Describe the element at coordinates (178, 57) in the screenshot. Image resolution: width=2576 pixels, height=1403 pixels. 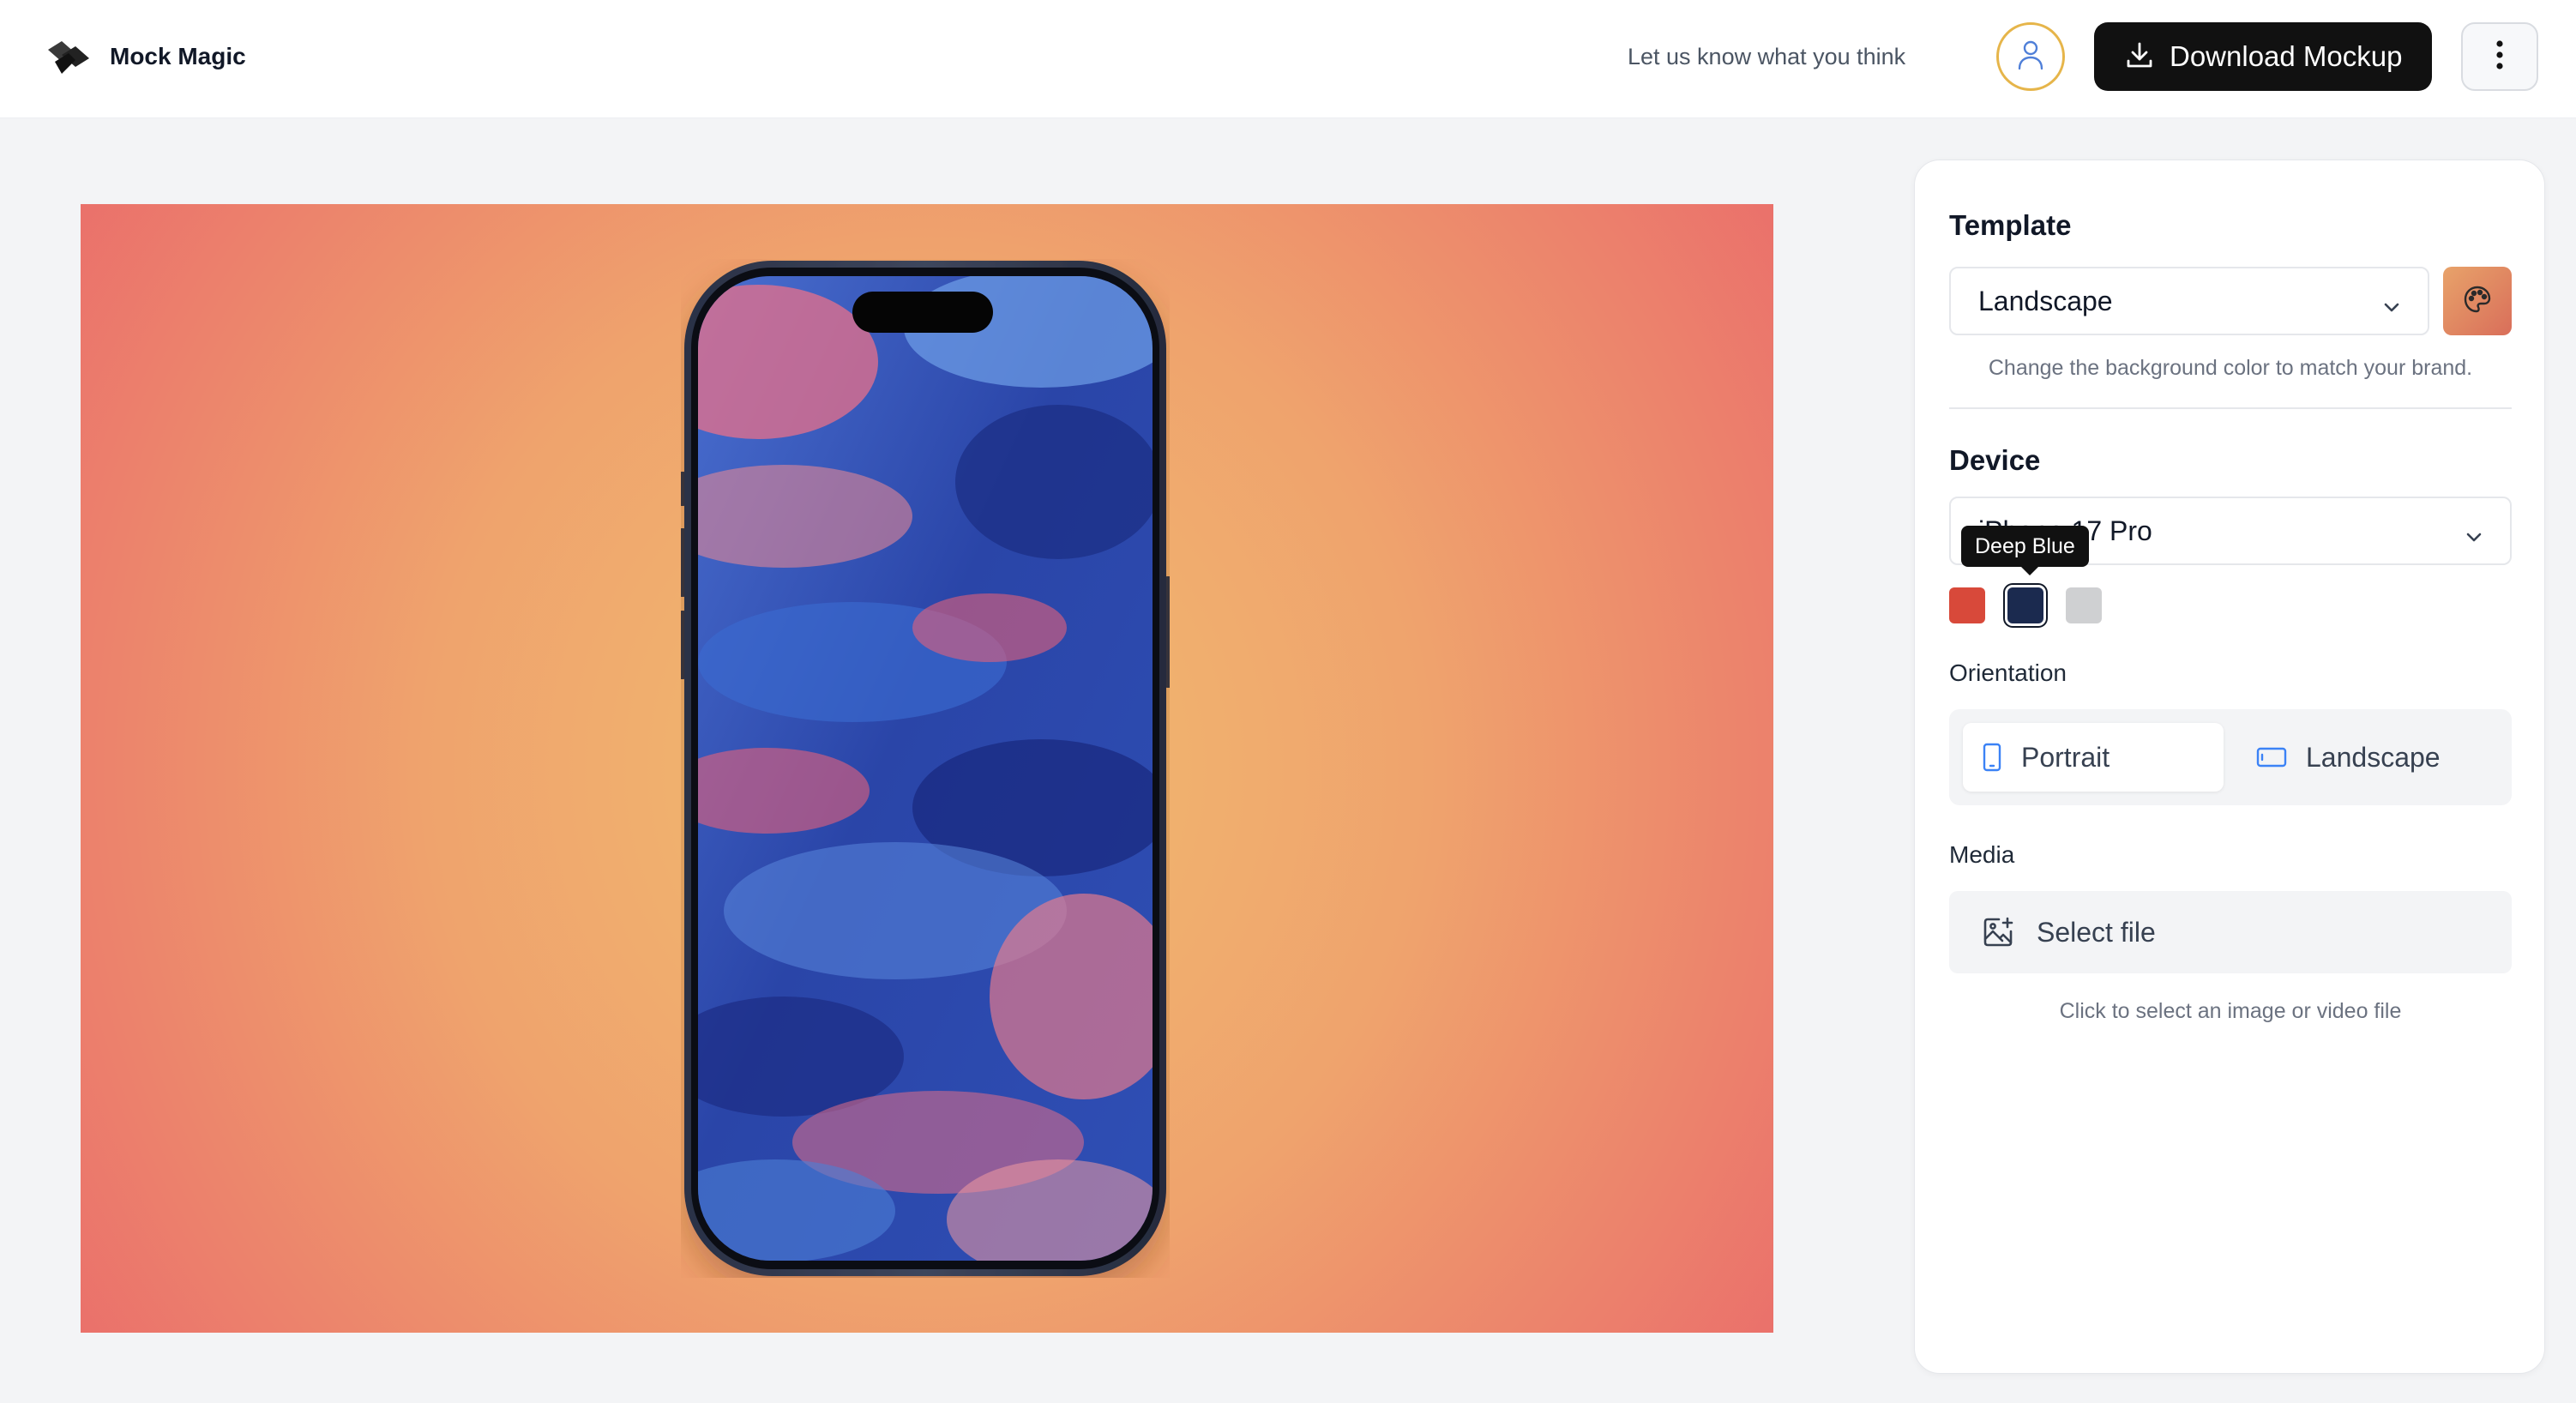
I see `brand-name: Mock Magic` at that location.